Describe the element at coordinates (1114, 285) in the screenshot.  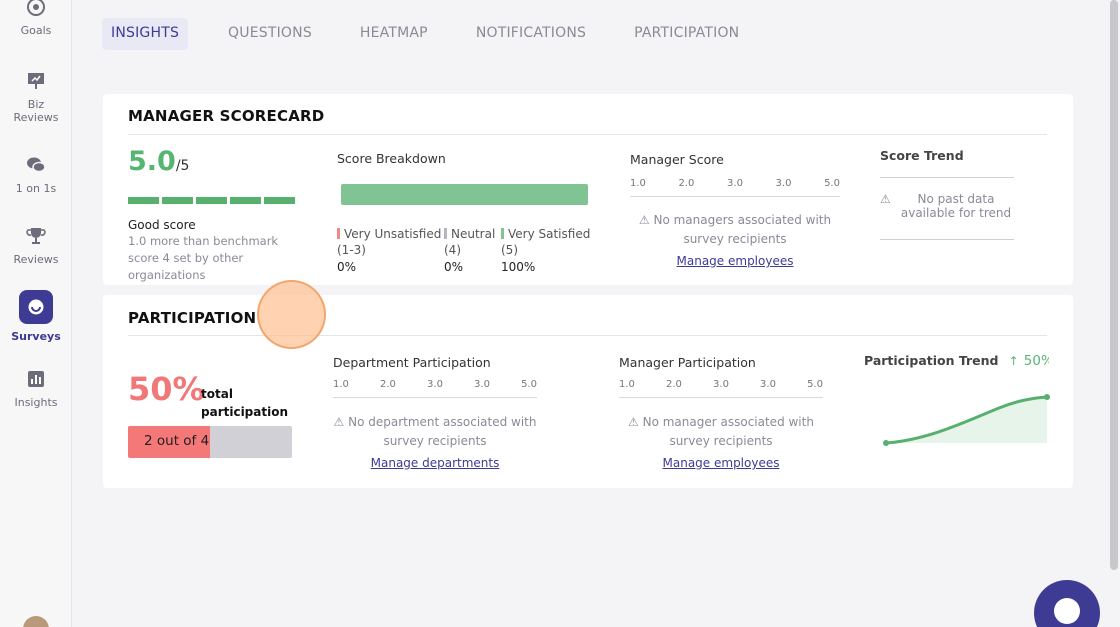
I see `vertical-scrollbar` at that location.